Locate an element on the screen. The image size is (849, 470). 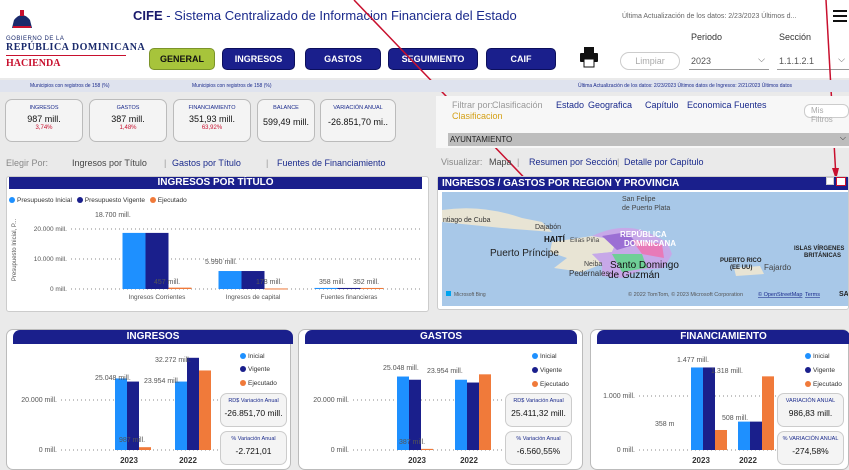
y-tick: 20.000 mill. is located at coordinates (50, 229).